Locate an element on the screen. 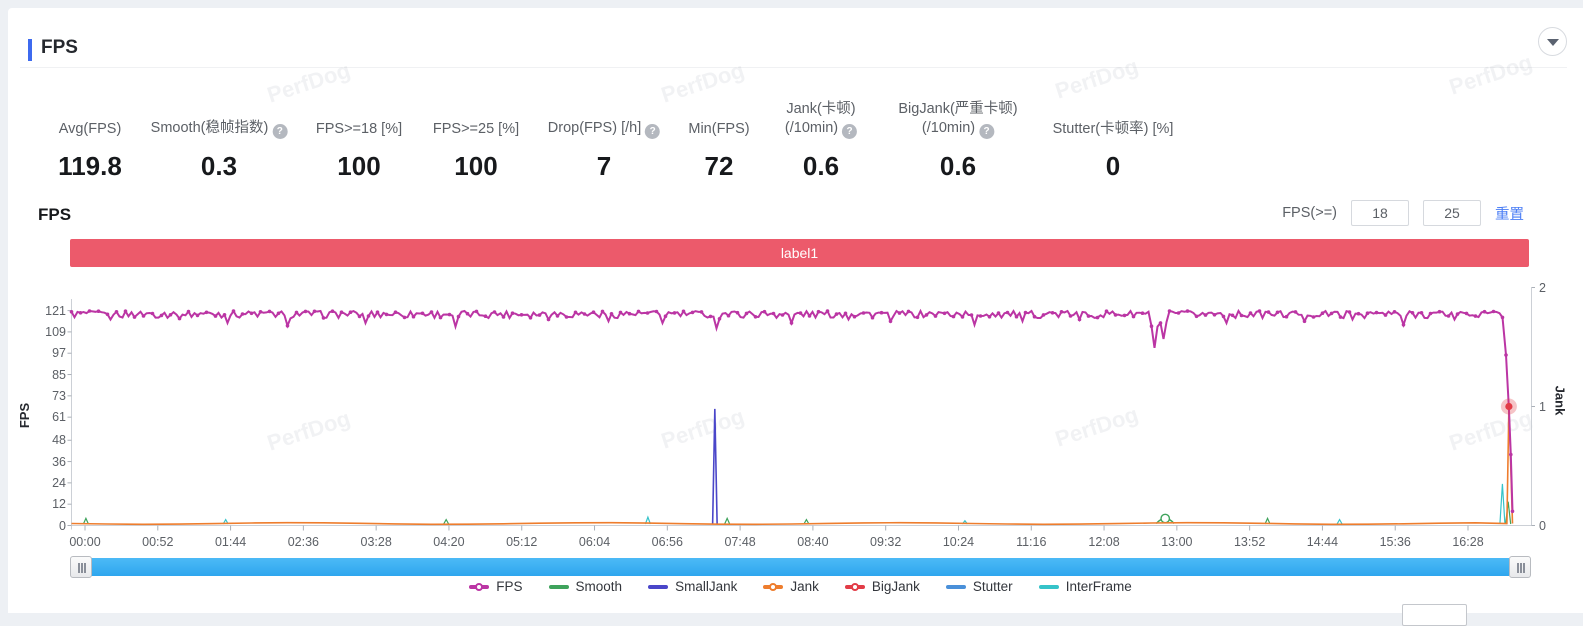  legend-item-jank: Jank is located at coordinates (791, 586).